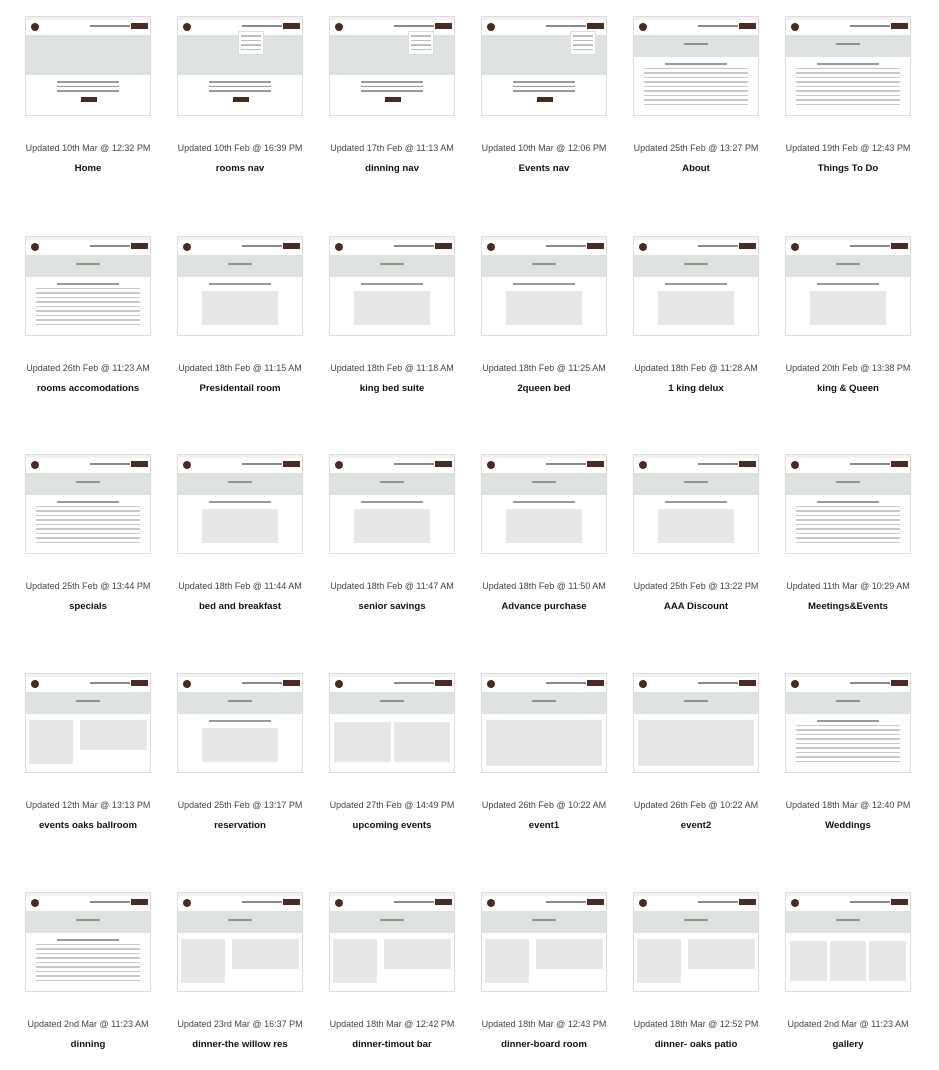  I want to click on updated-timestamp: Updated 18th Feb @ 11:50 AM, so click(544, 586).